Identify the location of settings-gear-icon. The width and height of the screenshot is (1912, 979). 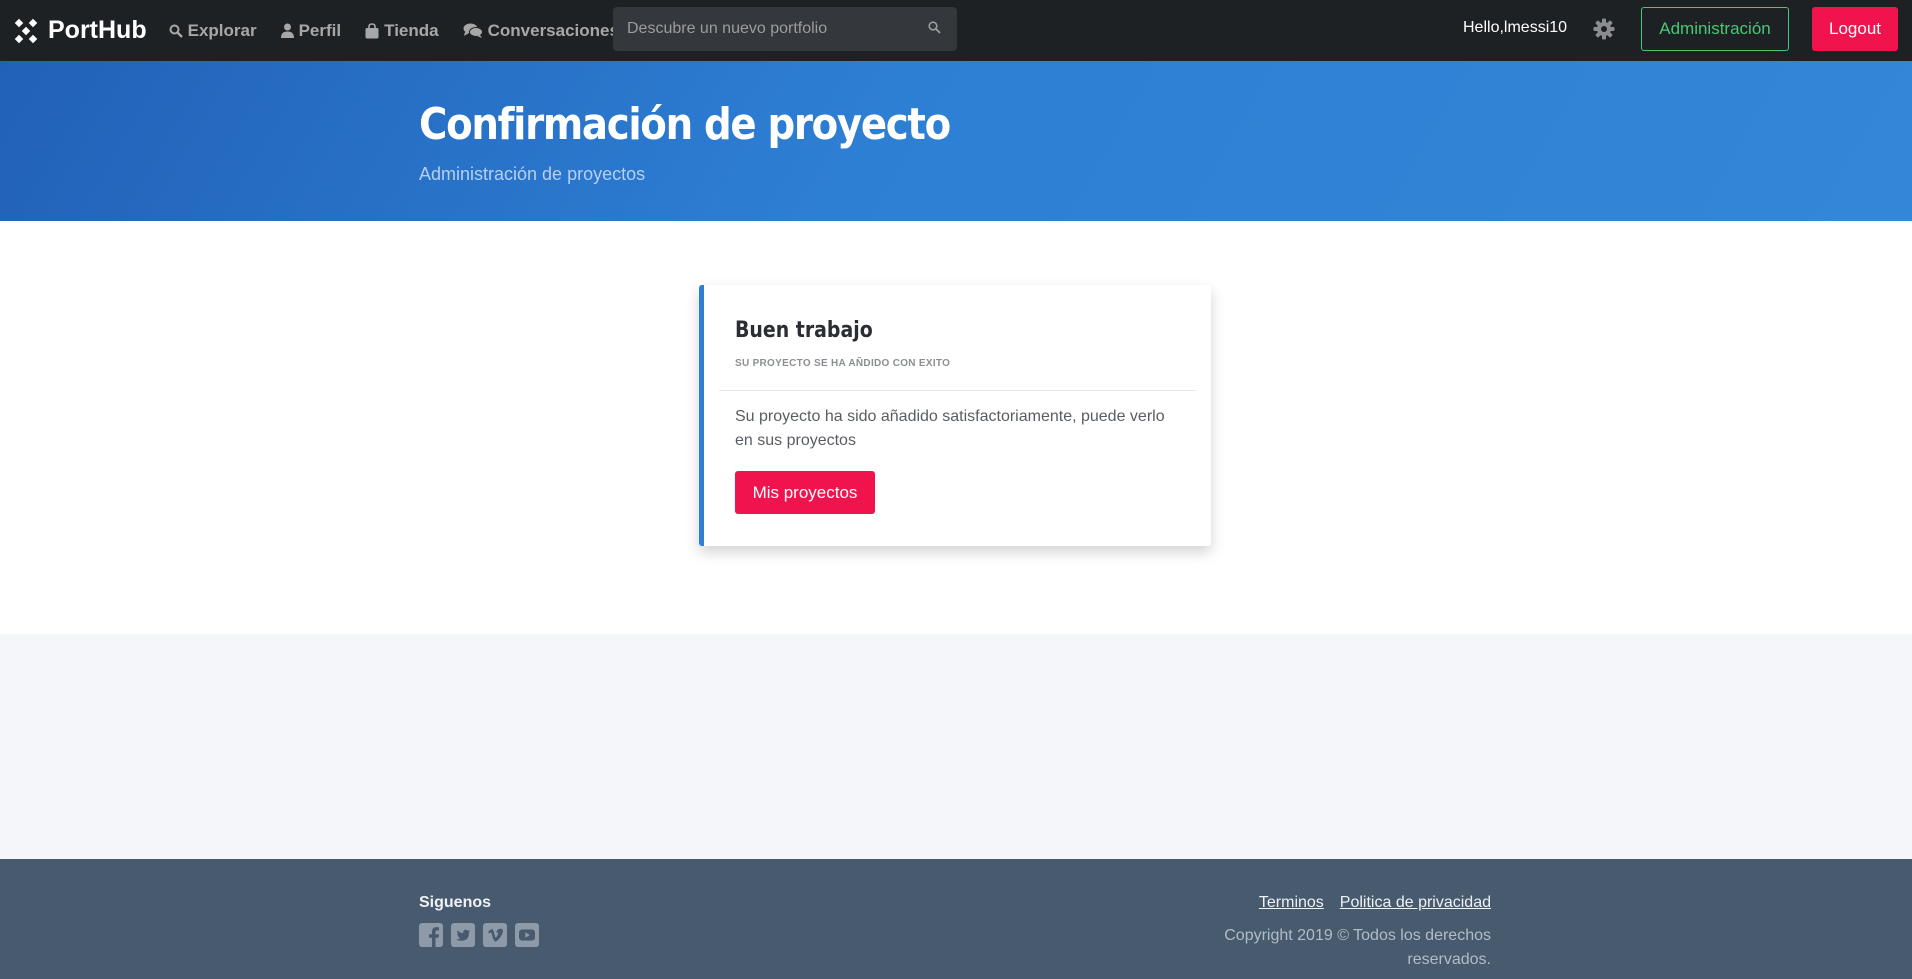
(1604, 29).